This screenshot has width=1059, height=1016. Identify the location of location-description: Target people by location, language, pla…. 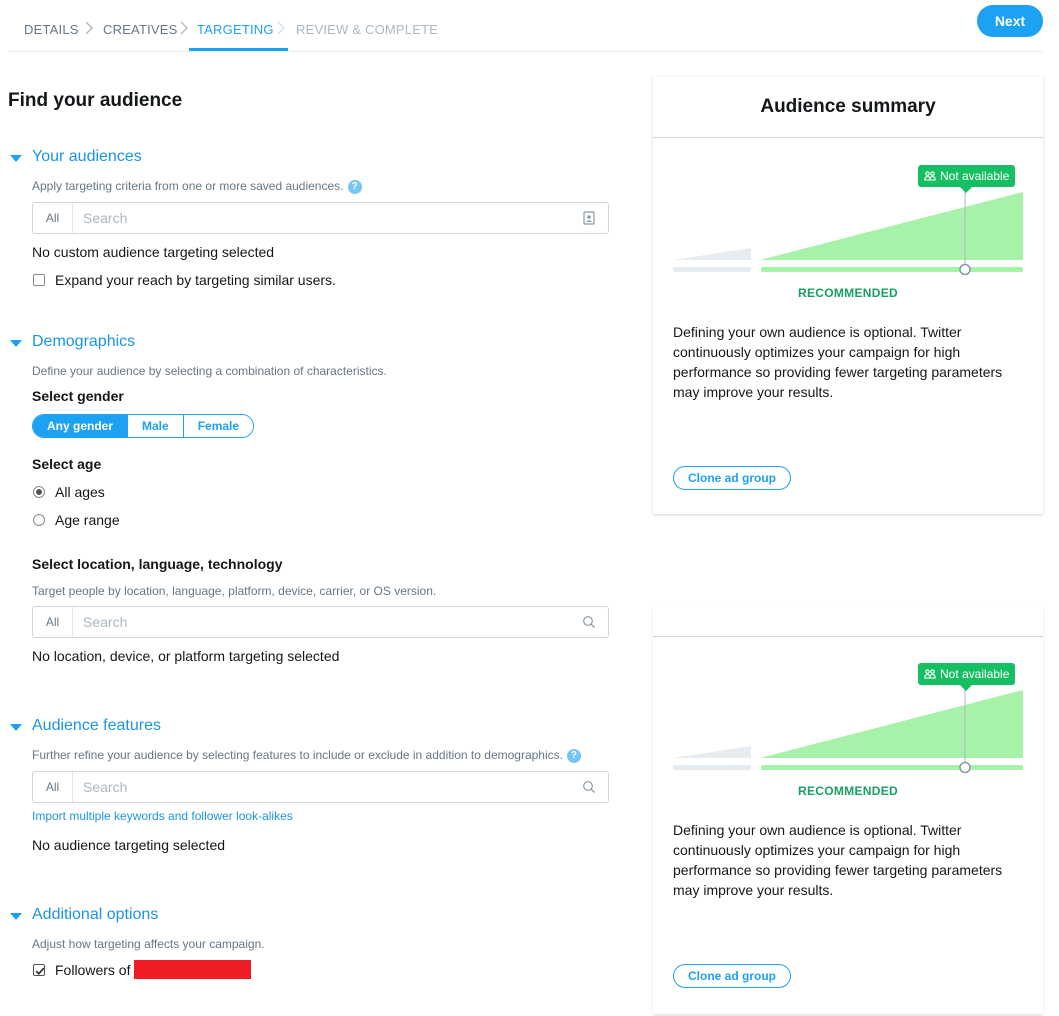
(234, 591).